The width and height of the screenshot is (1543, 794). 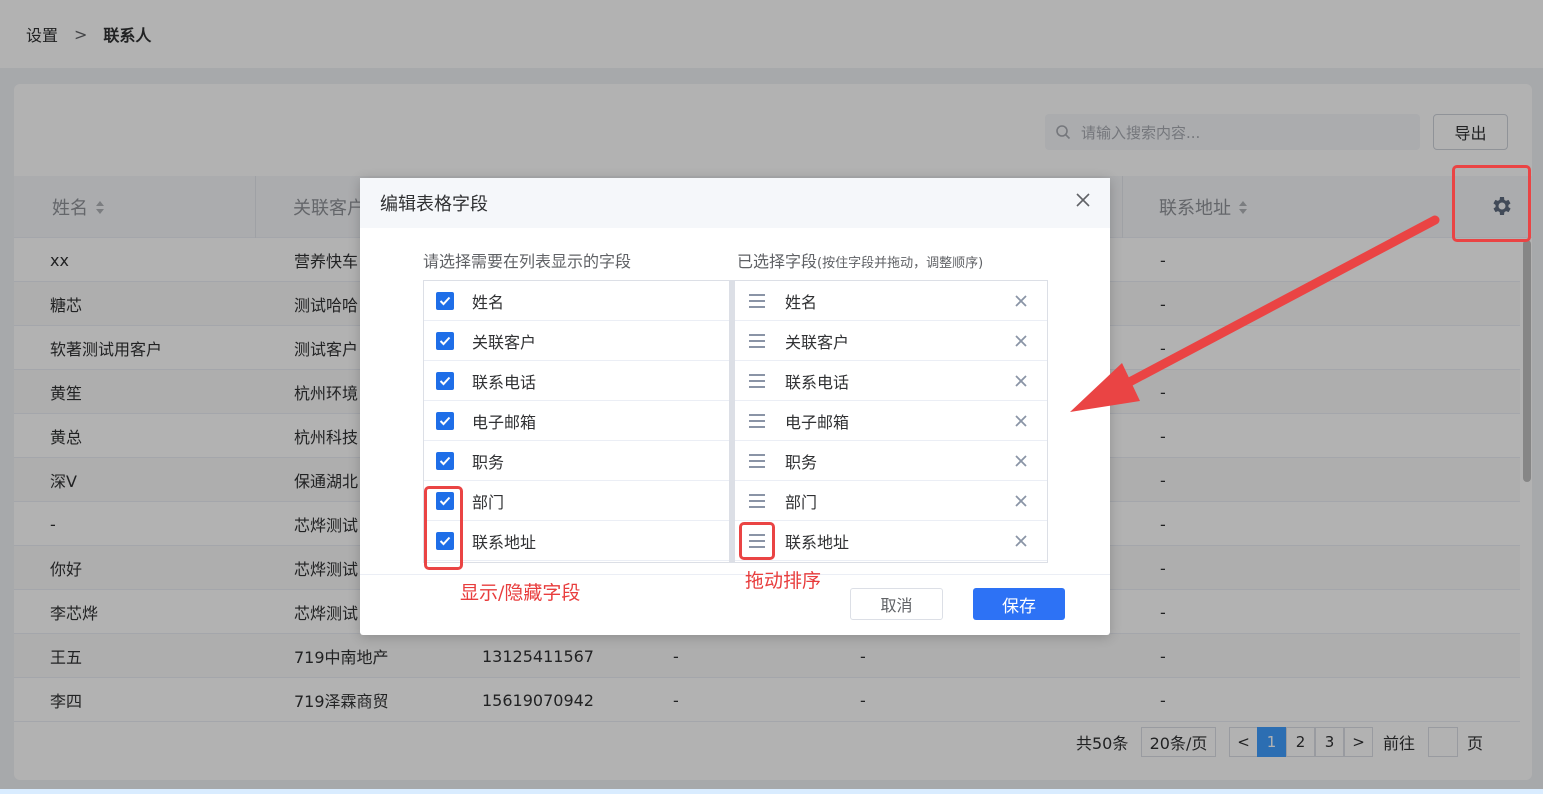 What do you see at coordinates (891, 501) in the screenshot?
I see `selected-field-item: 部门` at bounding box center [891, 501].